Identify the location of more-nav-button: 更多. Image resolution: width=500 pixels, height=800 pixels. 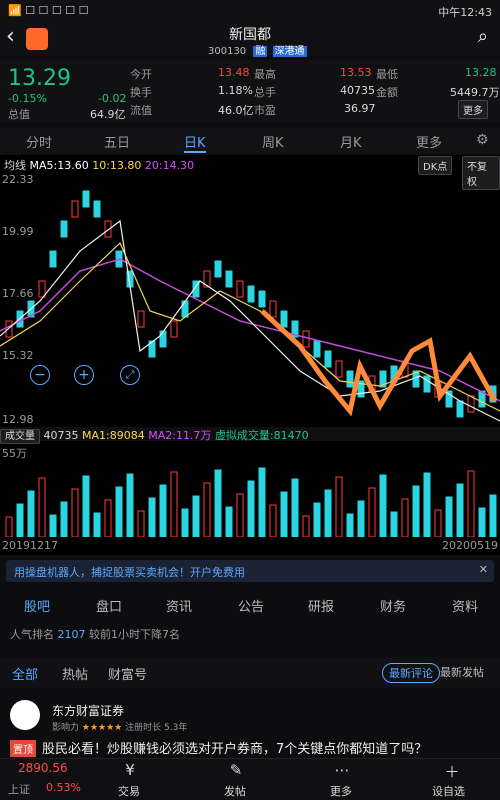
(341, 791).